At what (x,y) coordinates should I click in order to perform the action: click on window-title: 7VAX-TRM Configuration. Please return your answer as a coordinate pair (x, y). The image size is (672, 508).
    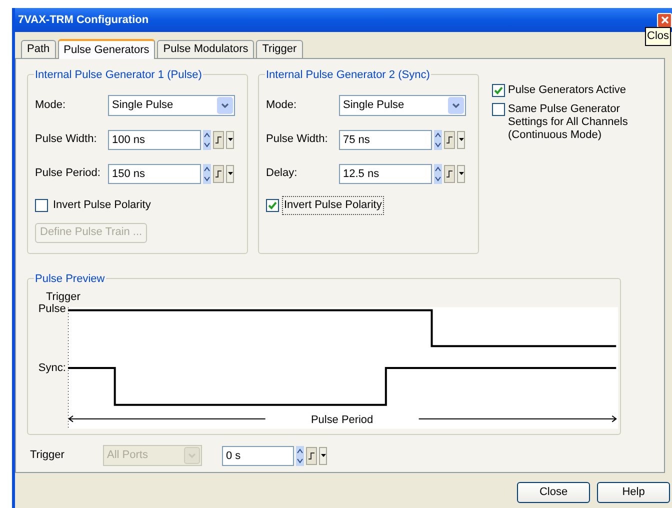
    Looking at the image, I should click on (83, 20).